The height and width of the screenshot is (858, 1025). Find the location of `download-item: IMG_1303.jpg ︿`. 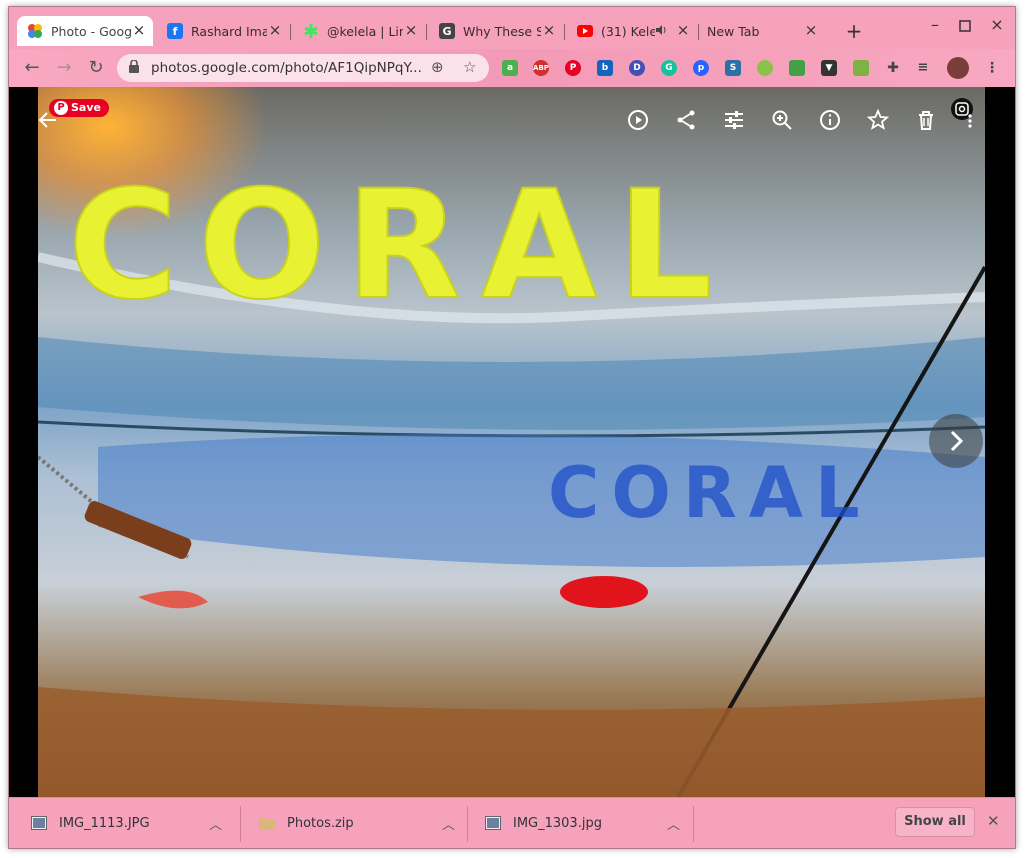

download-item: IMG_1303.jpg ︿ is located at coordinates (578, 823).